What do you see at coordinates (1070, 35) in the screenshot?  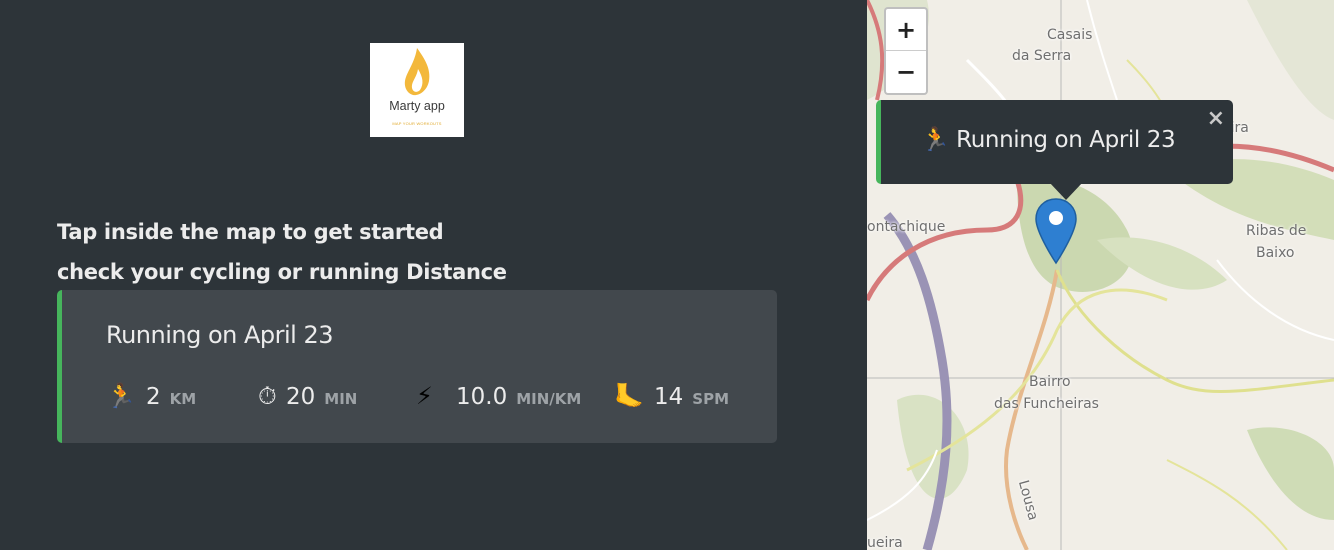 I see `map-label-casais: Casais` at bounding box center [1070, 35].